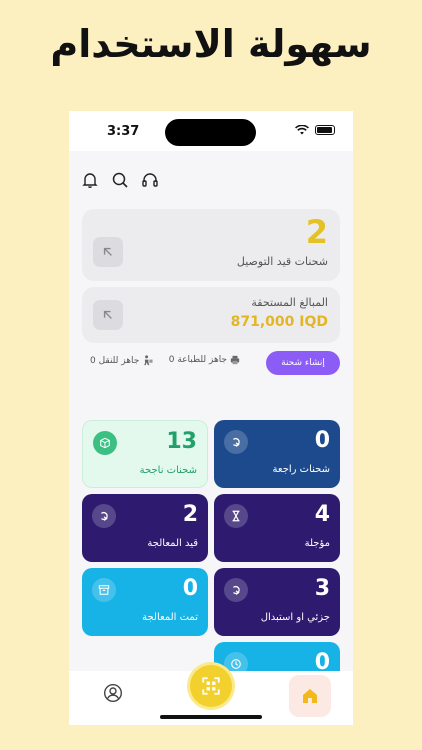 This screenshot has height=750, width=422. What do you see at coordinates (302, 130) in the screenshot?
I see `wifi-icon` at bounding box center [302, 130].